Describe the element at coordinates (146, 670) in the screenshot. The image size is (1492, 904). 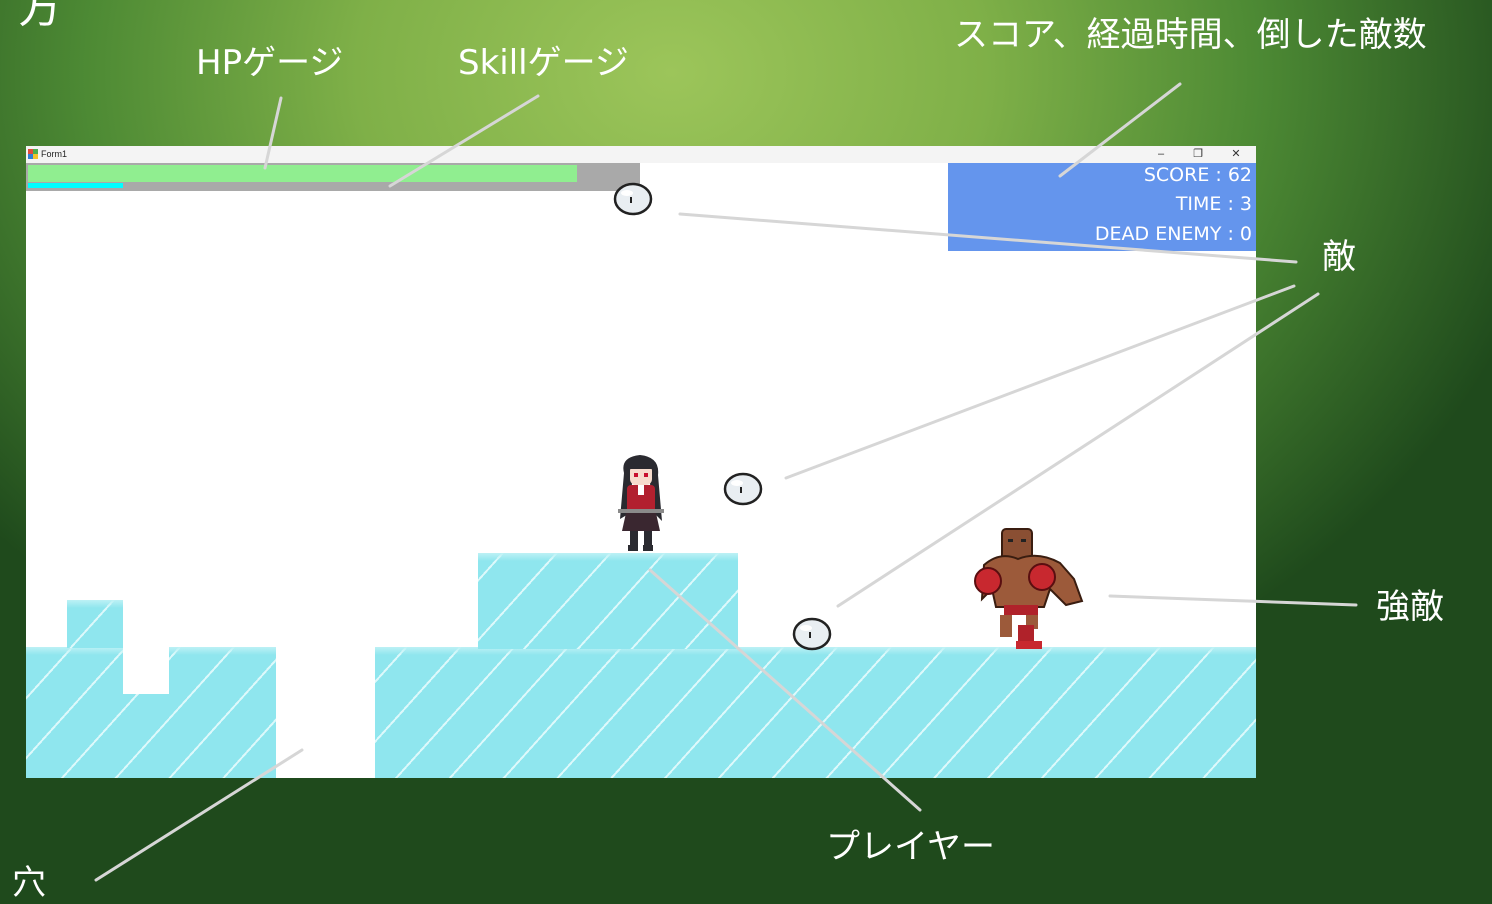
I see `ground-notch` at that location.